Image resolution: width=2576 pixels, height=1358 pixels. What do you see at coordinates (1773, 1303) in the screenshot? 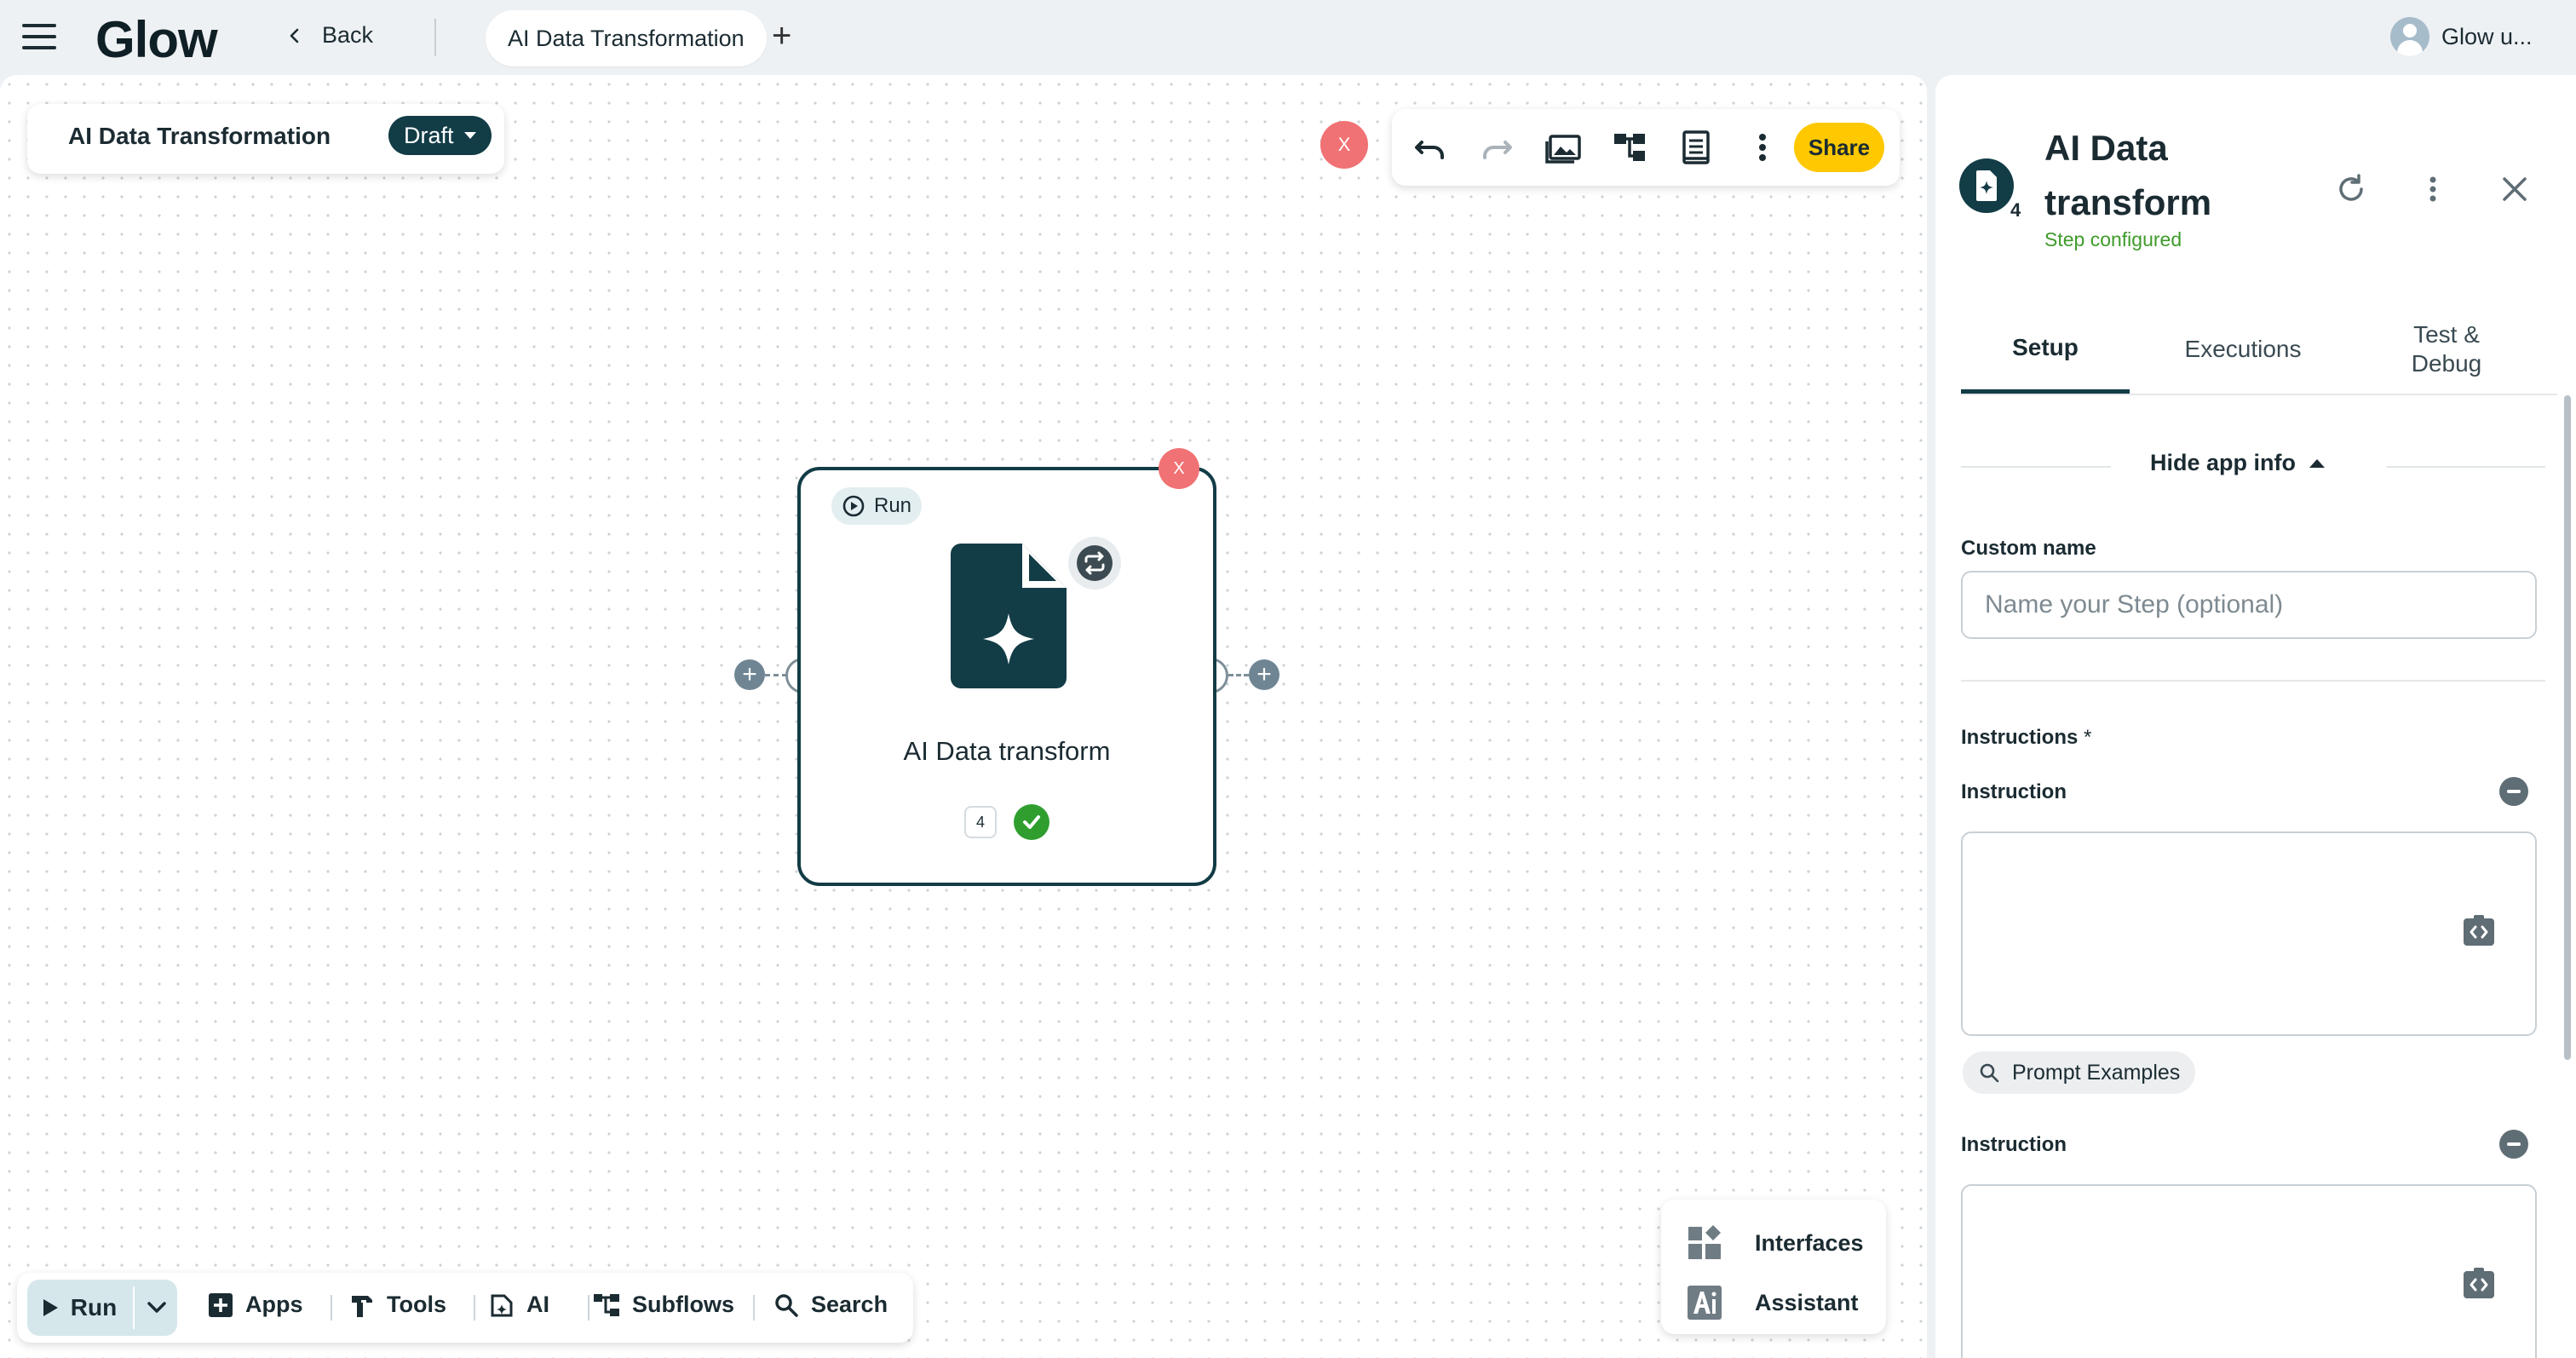
I see `assistant-button: Assistant` at bounding box center [1773, 1303].